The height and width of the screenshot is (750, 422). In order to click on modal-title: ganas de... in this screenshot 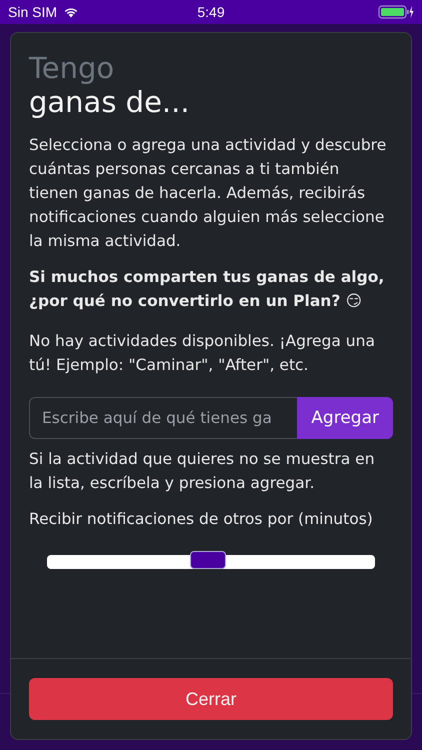, I will do `click(110, 102)`.